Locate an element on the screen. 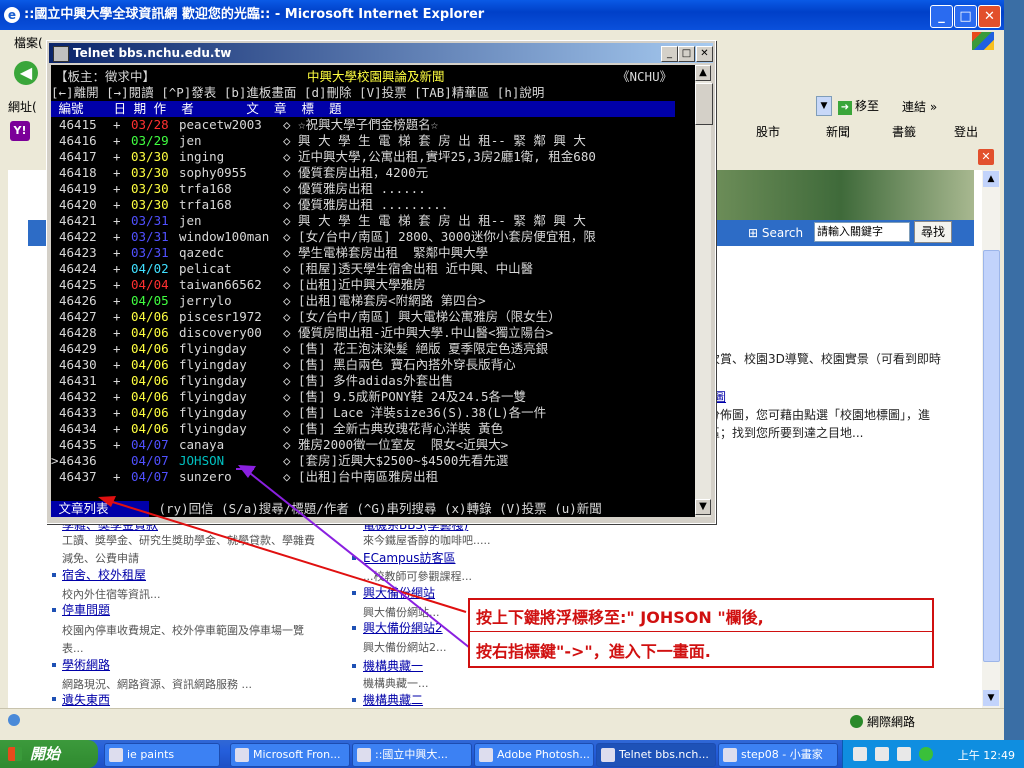 Image resolution: width=1024 pixels, height=768 pixels. post-number: 46425 is located at coordinates (78, 284).